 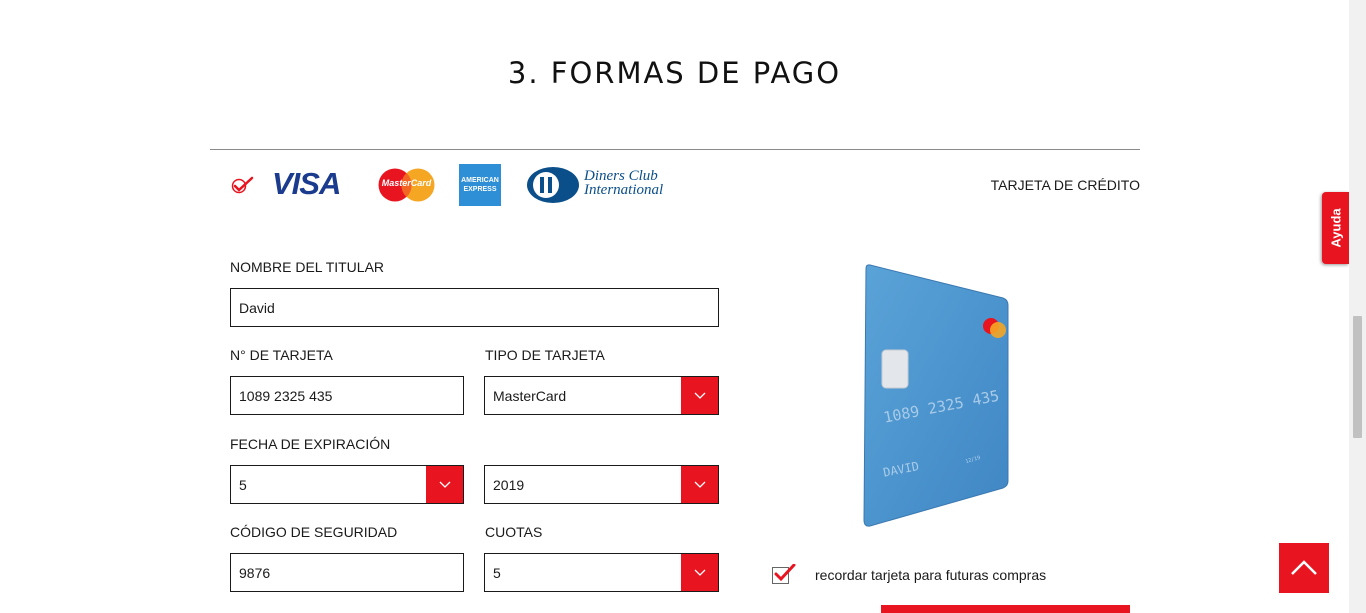 I want to click on scroll-to-top-button, so click(x=1304, y=568).